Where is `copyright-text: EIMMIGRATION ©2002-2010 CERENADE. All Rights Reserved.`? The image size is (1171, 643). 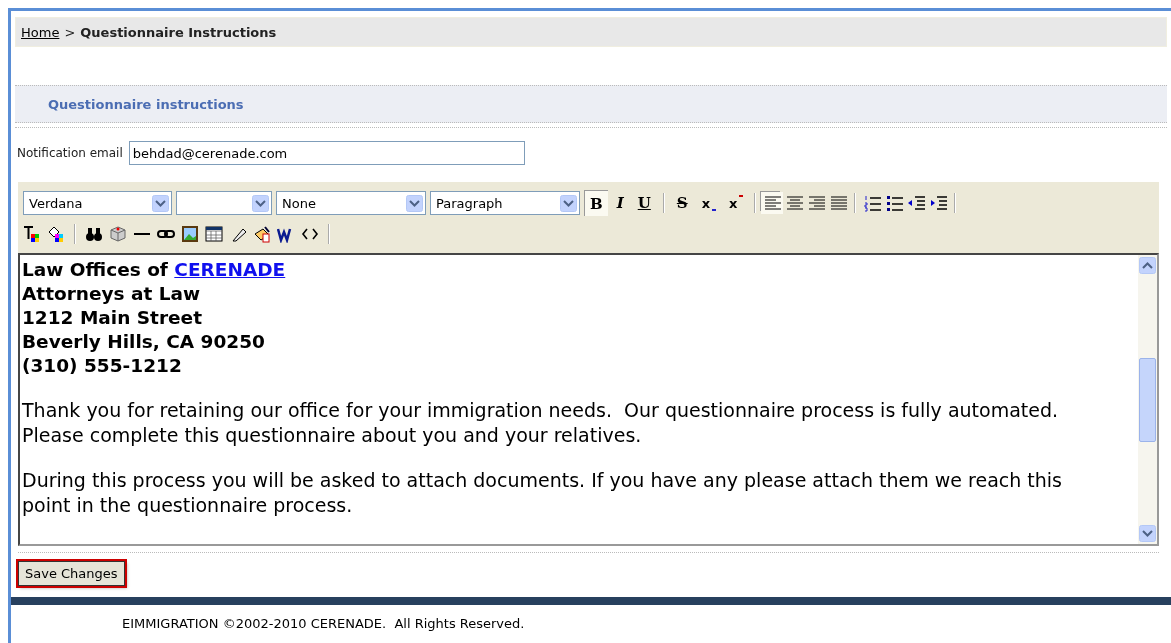
copyright-text: EIMMIGRATION ©2002-2010 CERENADE. All Rights Reserved. is located at coordinates (323, 623).